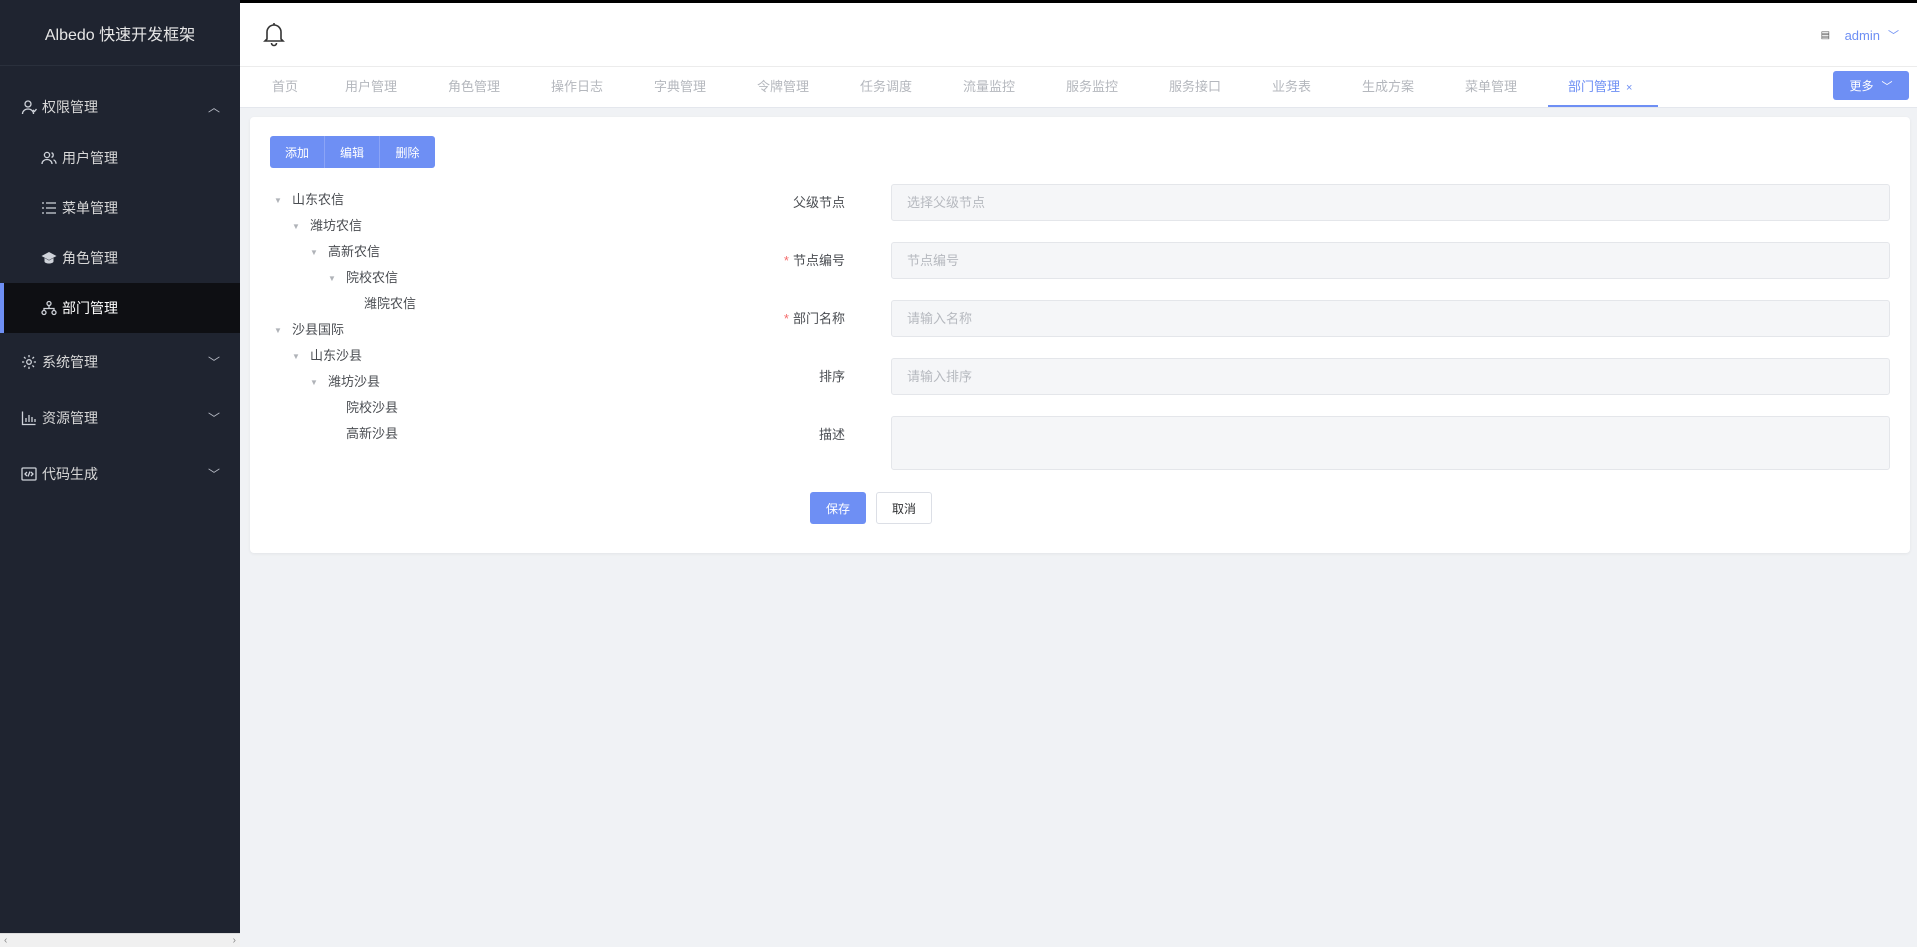  I want to click on tab-gen-scheme: 生成方案, so click(1388, 87).